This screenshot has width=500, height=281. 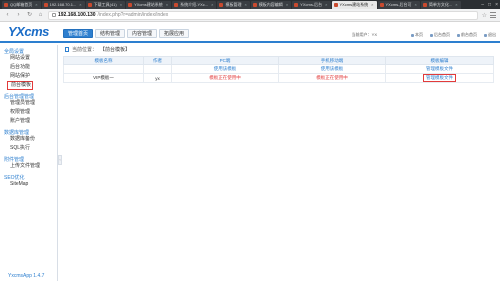 What do you see at coordinates (67, 49) in the screenshot?
I see `document-icon` at bounding box center [67, 49].